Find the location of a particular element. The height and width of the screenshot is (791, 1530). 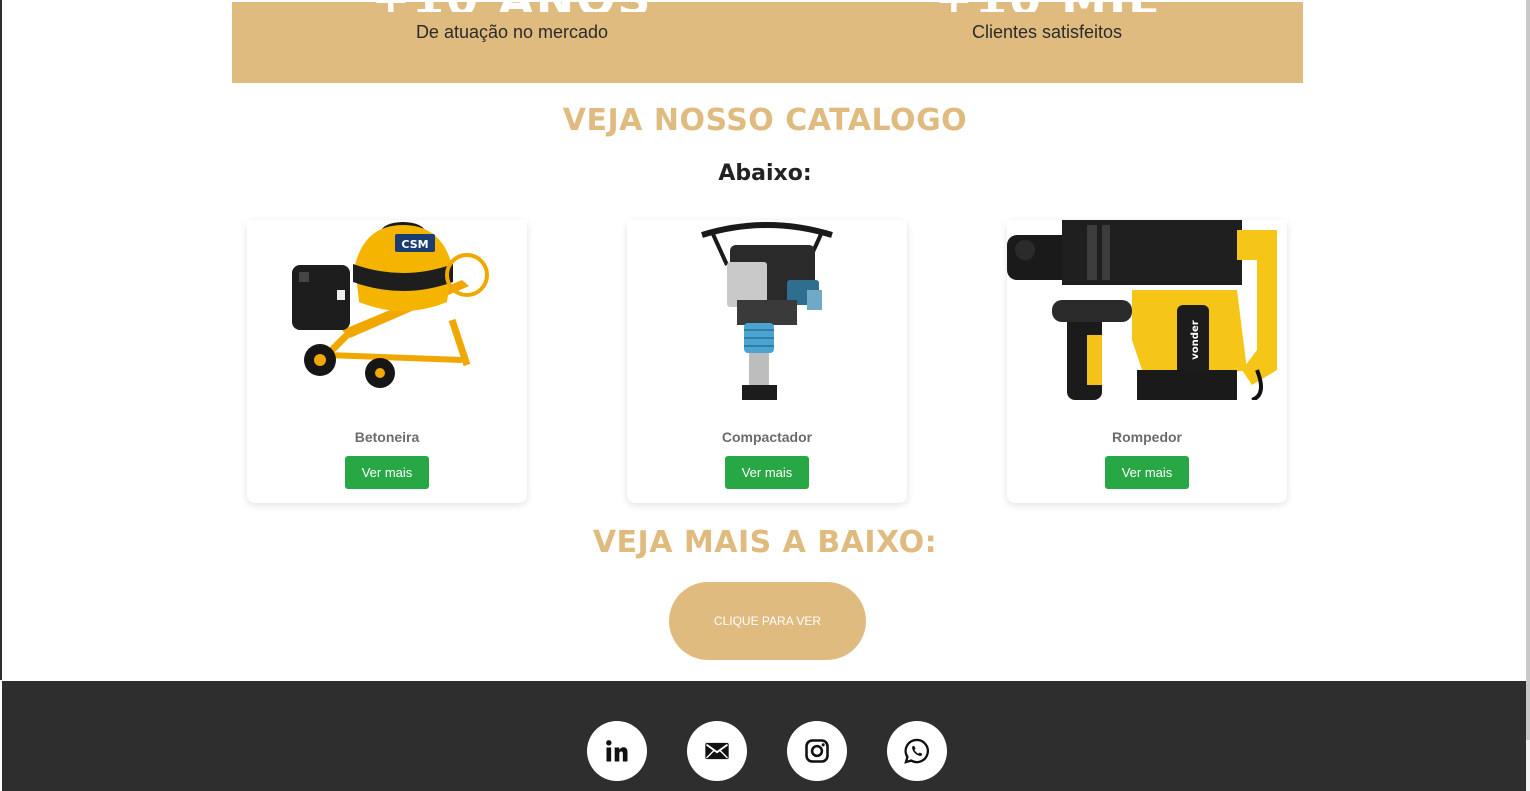

product-card-compactador: Compactador Ver mais is located at coordinates (767, 361).